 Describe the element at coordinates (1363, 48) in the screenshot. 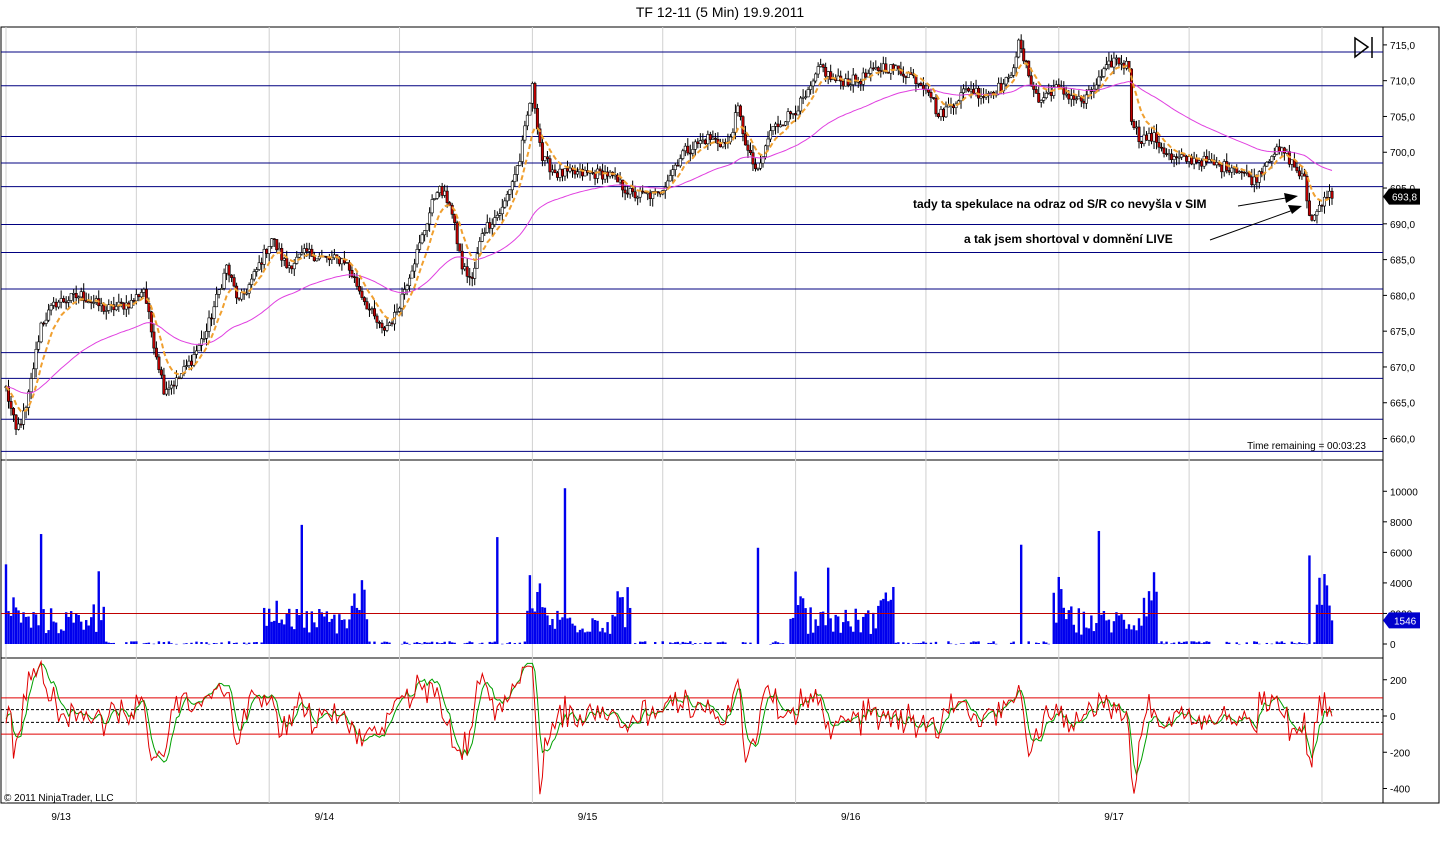

I see `skip-to-end-icon` at that location.